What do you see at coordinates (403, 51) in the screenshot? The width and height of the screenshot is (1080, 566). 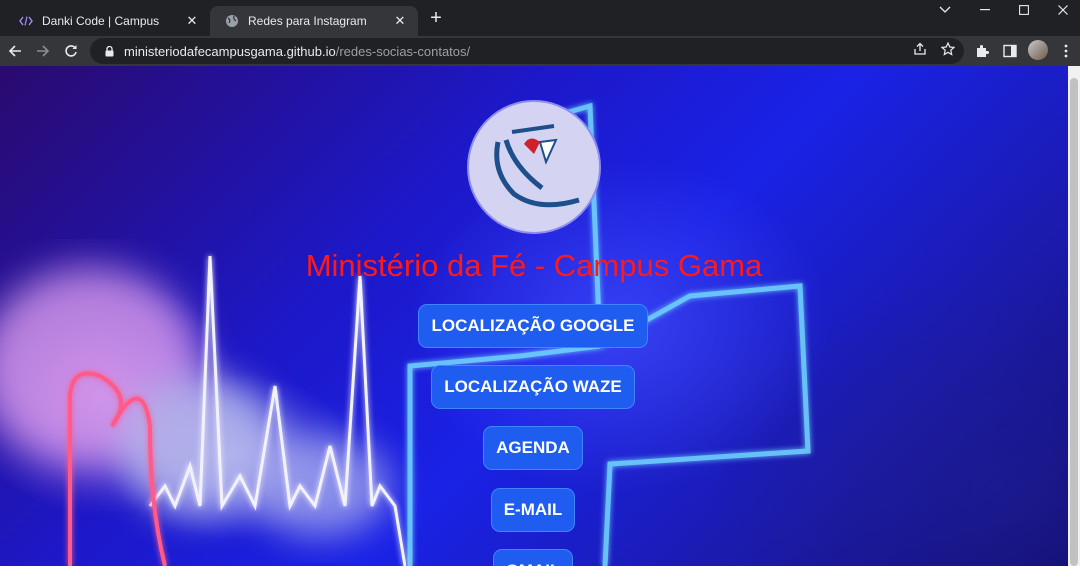 I see `url-path: /redes-socias-contatos/` at bounding box center [403, 51].